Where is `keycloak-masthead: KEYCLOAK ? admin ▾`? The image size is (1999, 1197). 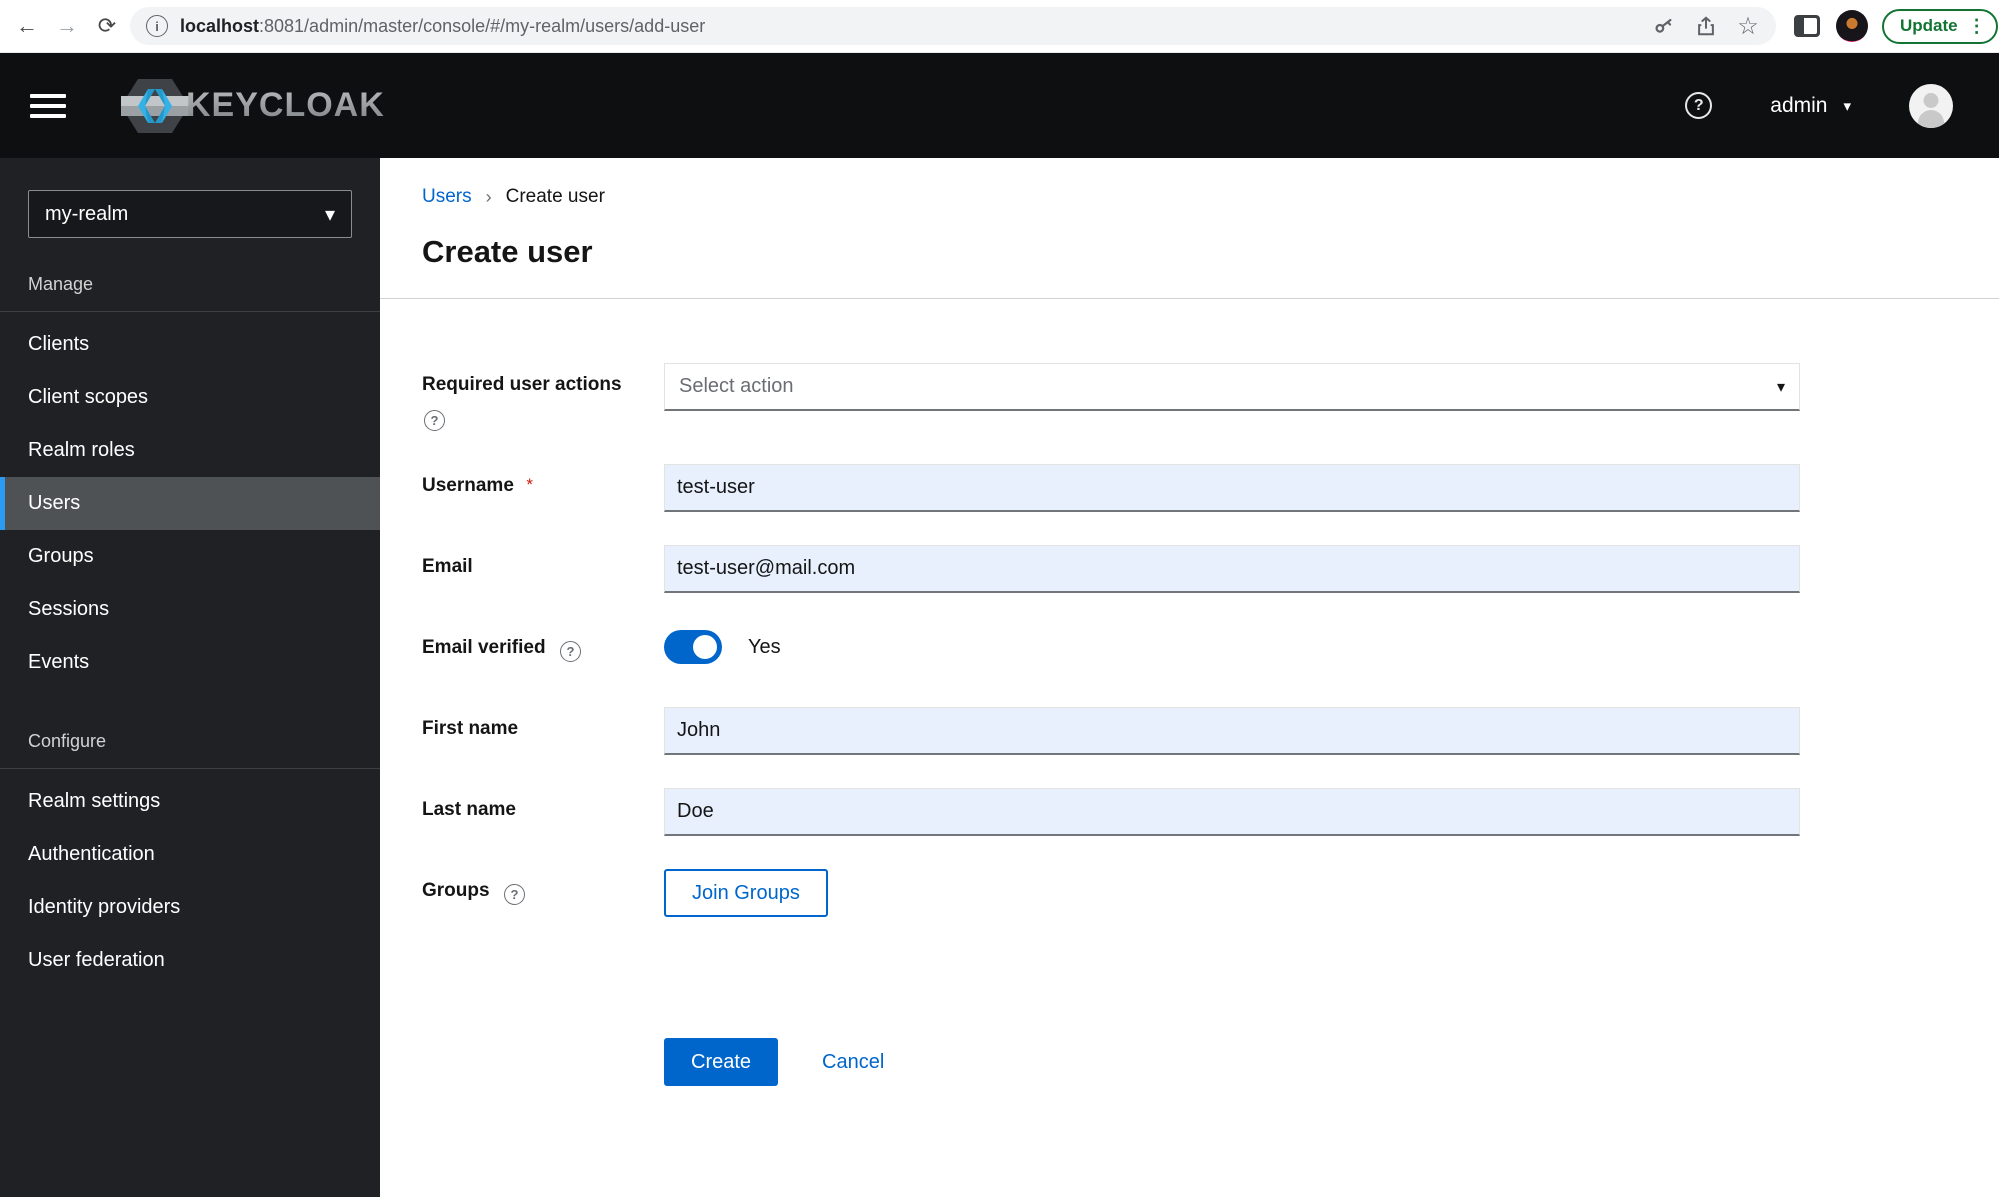
keycloak-masthead: KEYCLOAK ? admin ▾ is located at coordinates (999, 105).